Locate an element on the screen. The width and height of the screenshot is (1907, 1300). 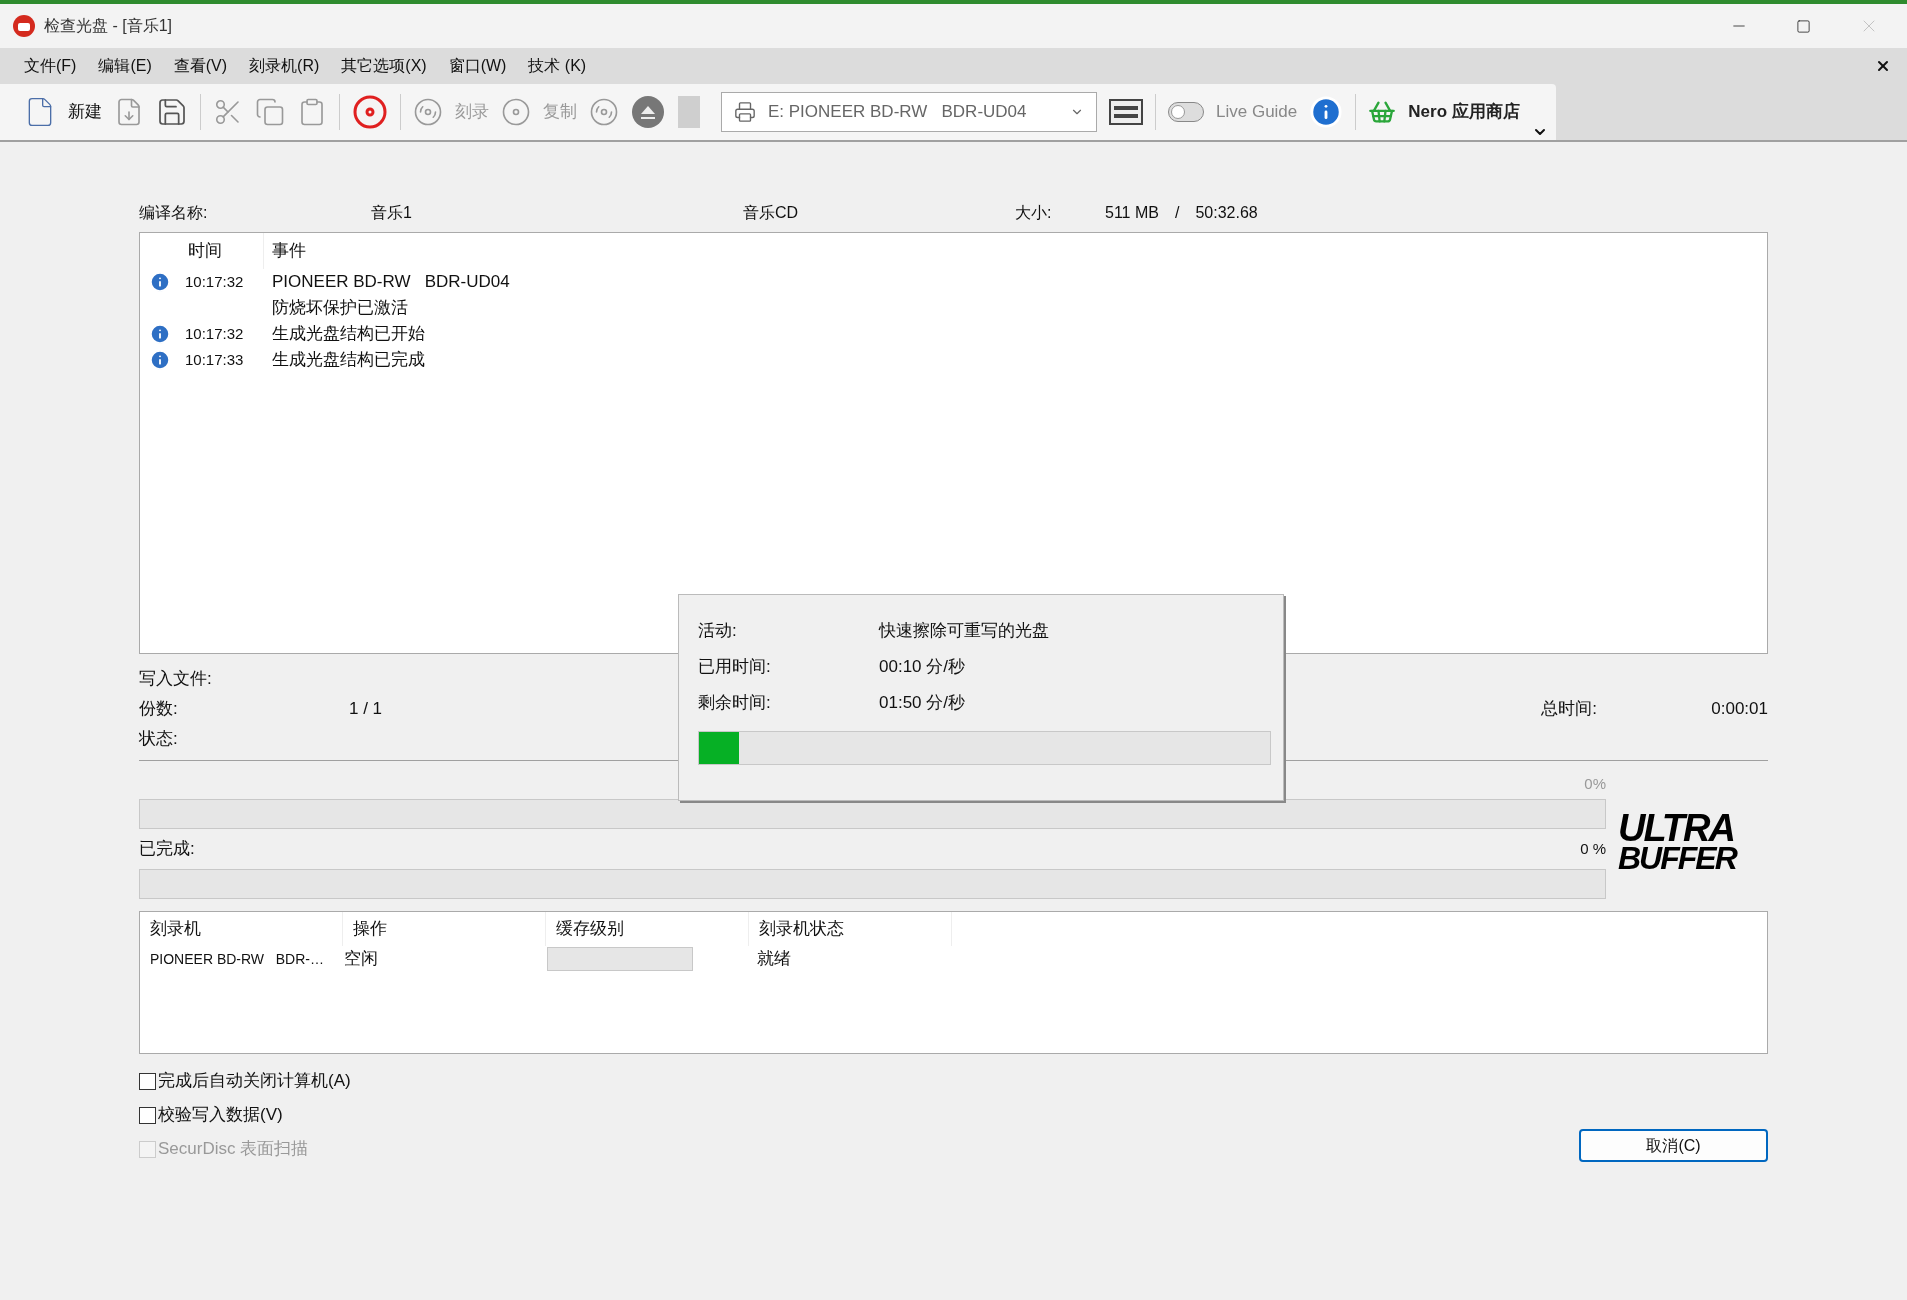
app-logo-icon is located at coordinates (24, 26).